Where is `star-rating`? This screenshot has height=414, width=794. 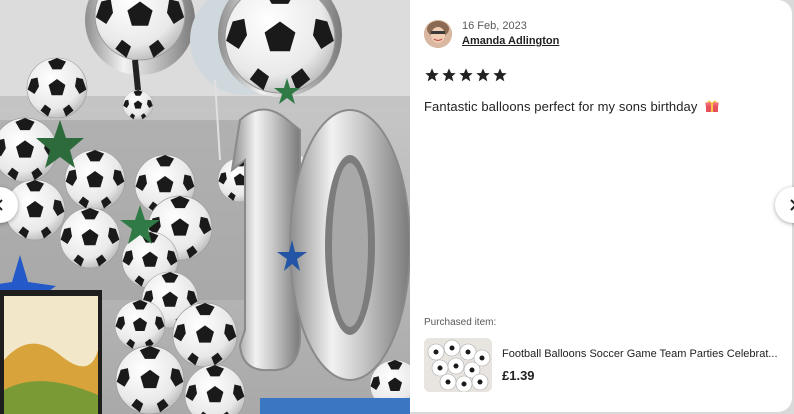
star-rating is located at coordinates (466, 75).